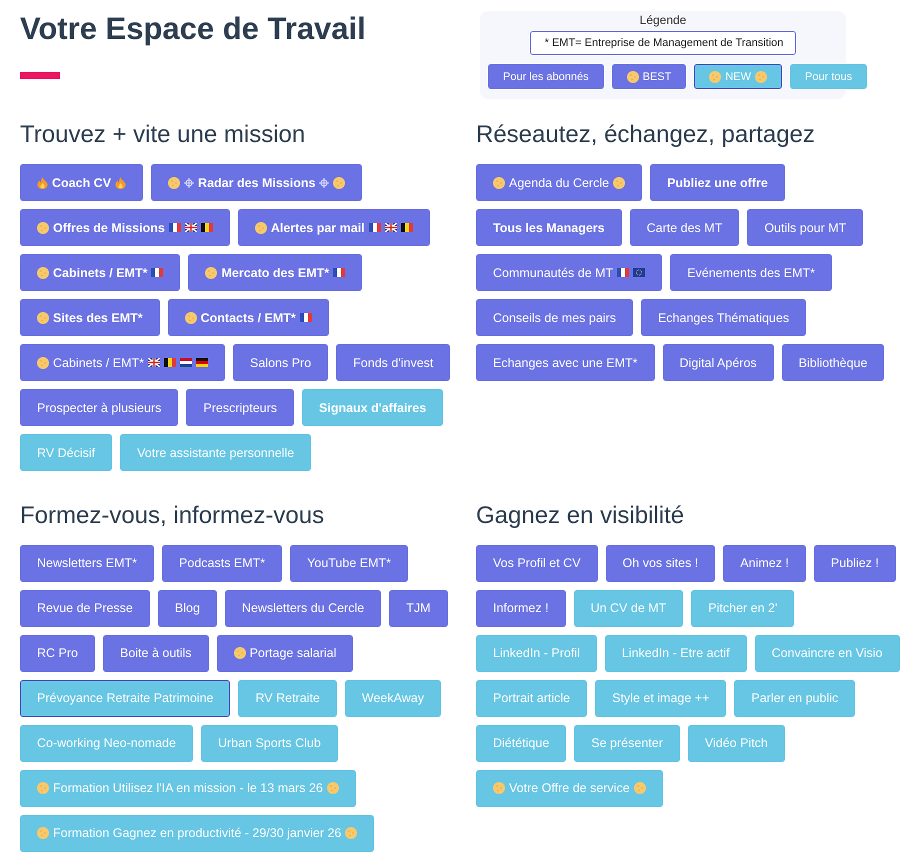  What do you see at coordinates (222, 563) in the screenshot?
I see `link-button: Podcasts EMT*` at bounding box center [222, 563].